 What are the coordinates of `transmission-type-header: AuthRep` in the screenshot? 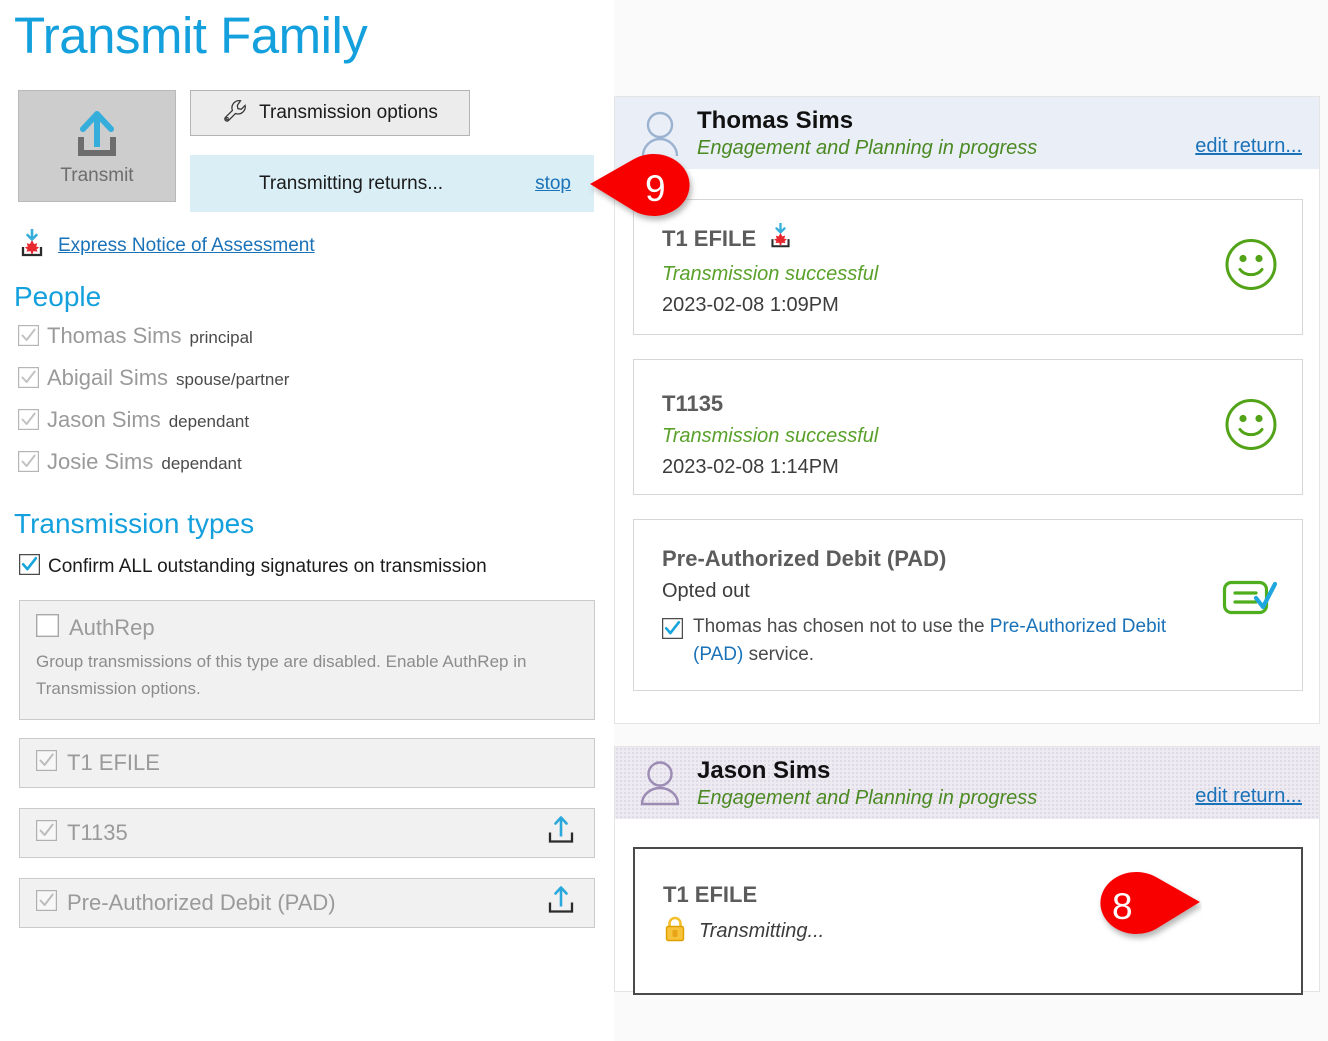 It's located at (306, 627).